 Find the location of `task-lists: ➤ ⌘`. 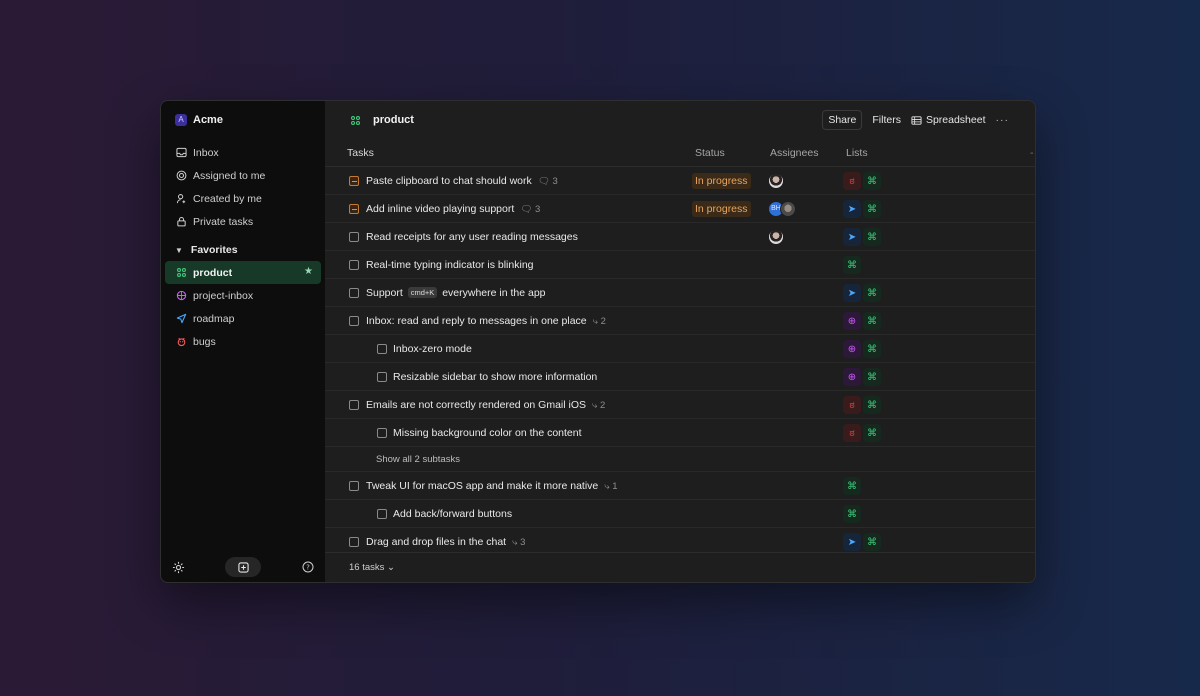

task-lists: ➤ ⌘ is located at coordinates (862, 293).